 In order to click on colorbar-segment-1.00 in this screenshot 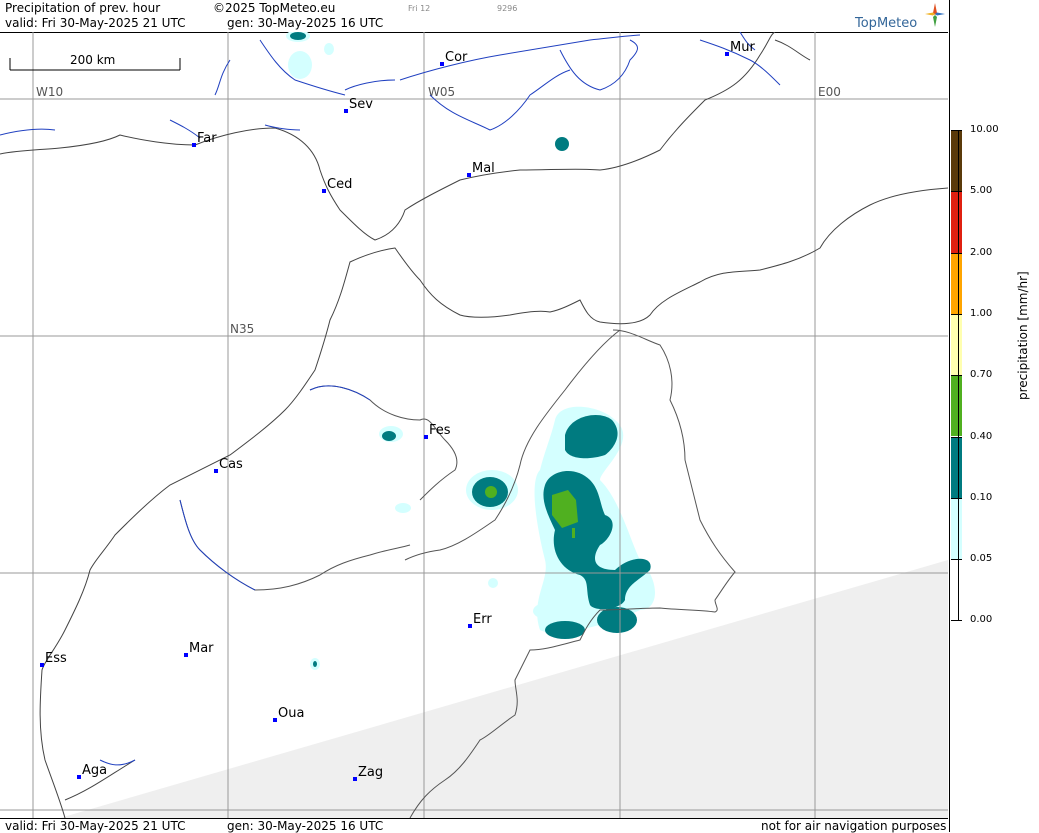, I will do `click(956, 344)`.